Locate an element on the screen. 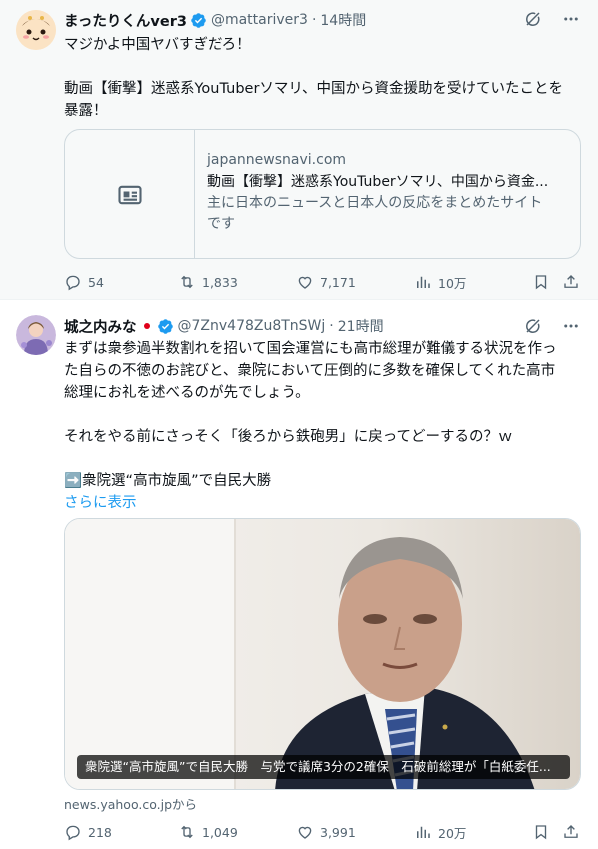 This screenshot has width=598, height=849. handle: @7Znv478Zu8TnSWj is located at coordinates (252, 326).